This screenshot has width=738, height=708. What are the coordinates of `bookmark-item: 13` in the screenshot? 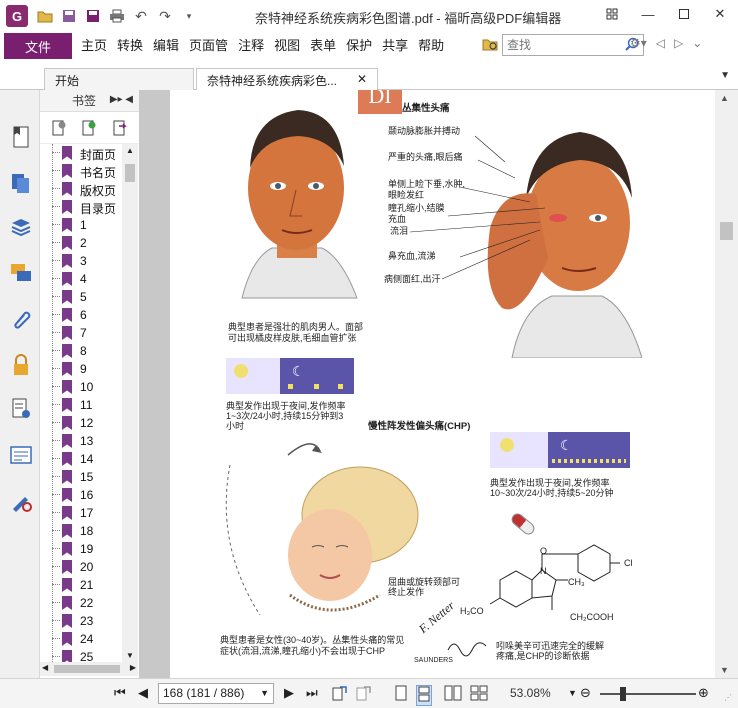 It's located at (81, 441).